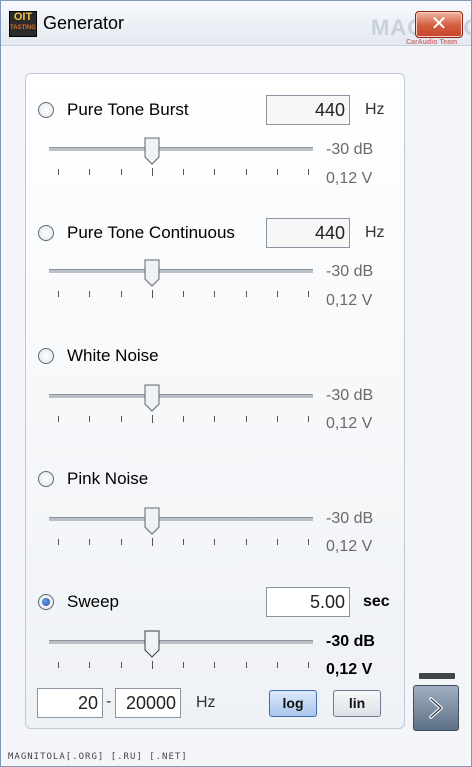 This screenshot has height=767, width=472. What do you see at coordinates (349, 669) in the screenshot?
I see `sweep-level-volts: 0,12 V` at bounding box center [349, 669].